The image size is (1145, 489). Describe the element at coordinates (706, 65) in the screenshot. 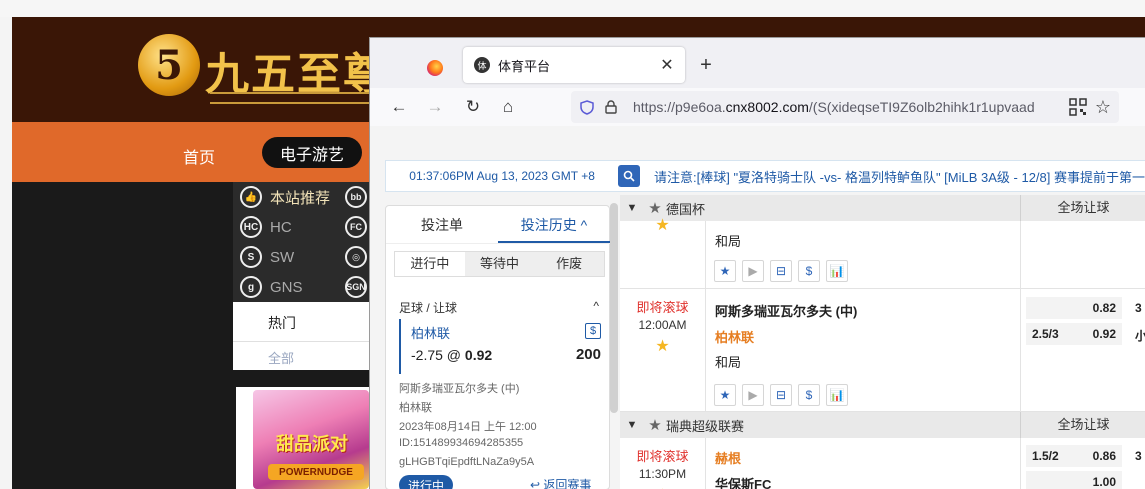

I see `new-tab-button: +` at that location.